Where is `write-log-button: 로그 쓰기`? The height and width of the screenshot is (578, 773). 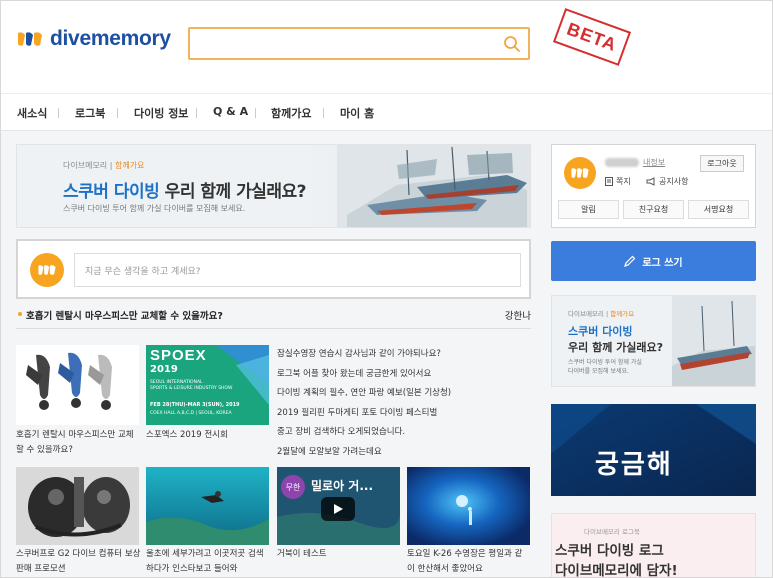 write-log-button: 로그 쓰기 is located at coordinates (653, 261).